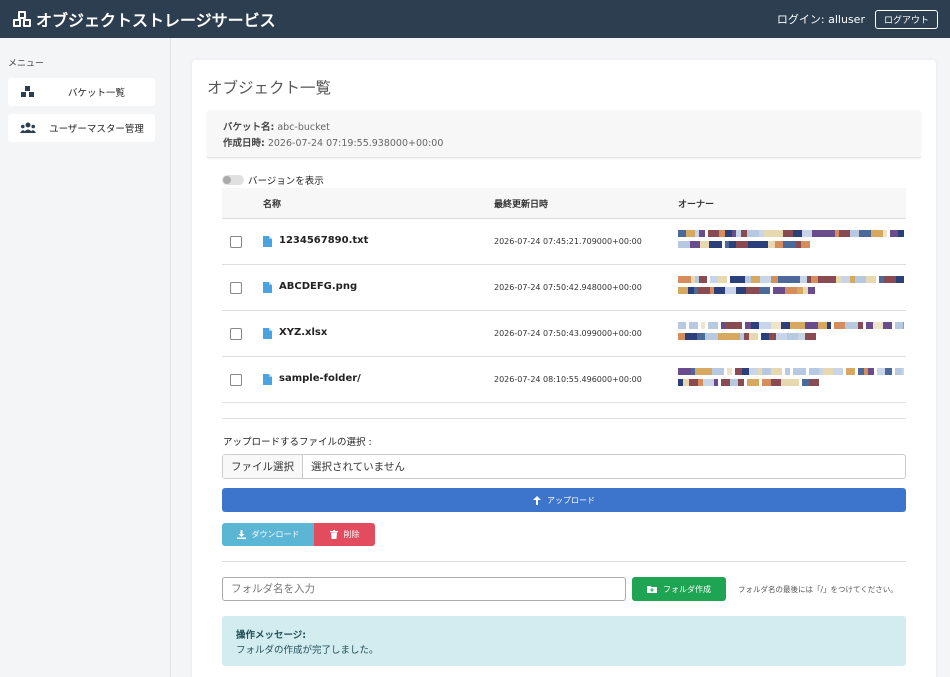 Image resolution: width=950 pixels, height=677 pixels. I want to click on object-name-link: 1234567890.txt, so click(323, 240).